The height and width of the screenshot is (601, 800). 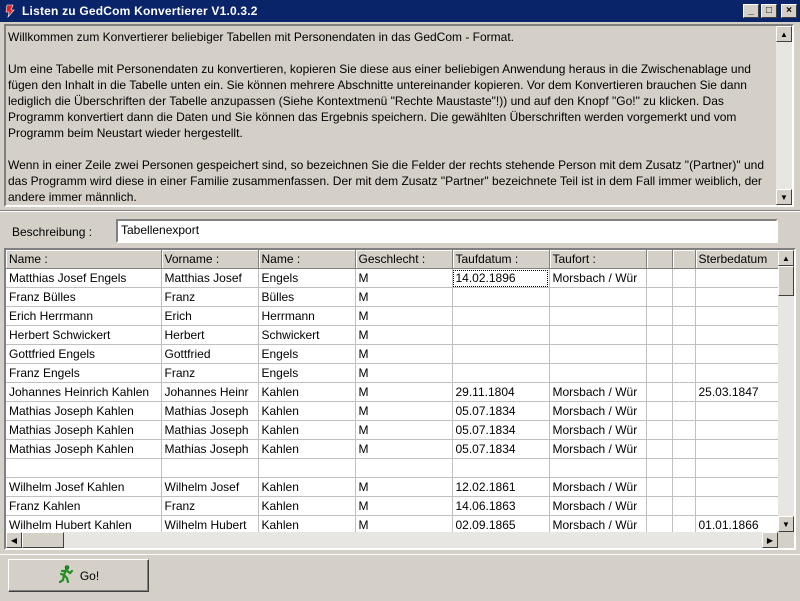 I want to click on table-cell: 12.02.1861, so click(x=501, y=487).